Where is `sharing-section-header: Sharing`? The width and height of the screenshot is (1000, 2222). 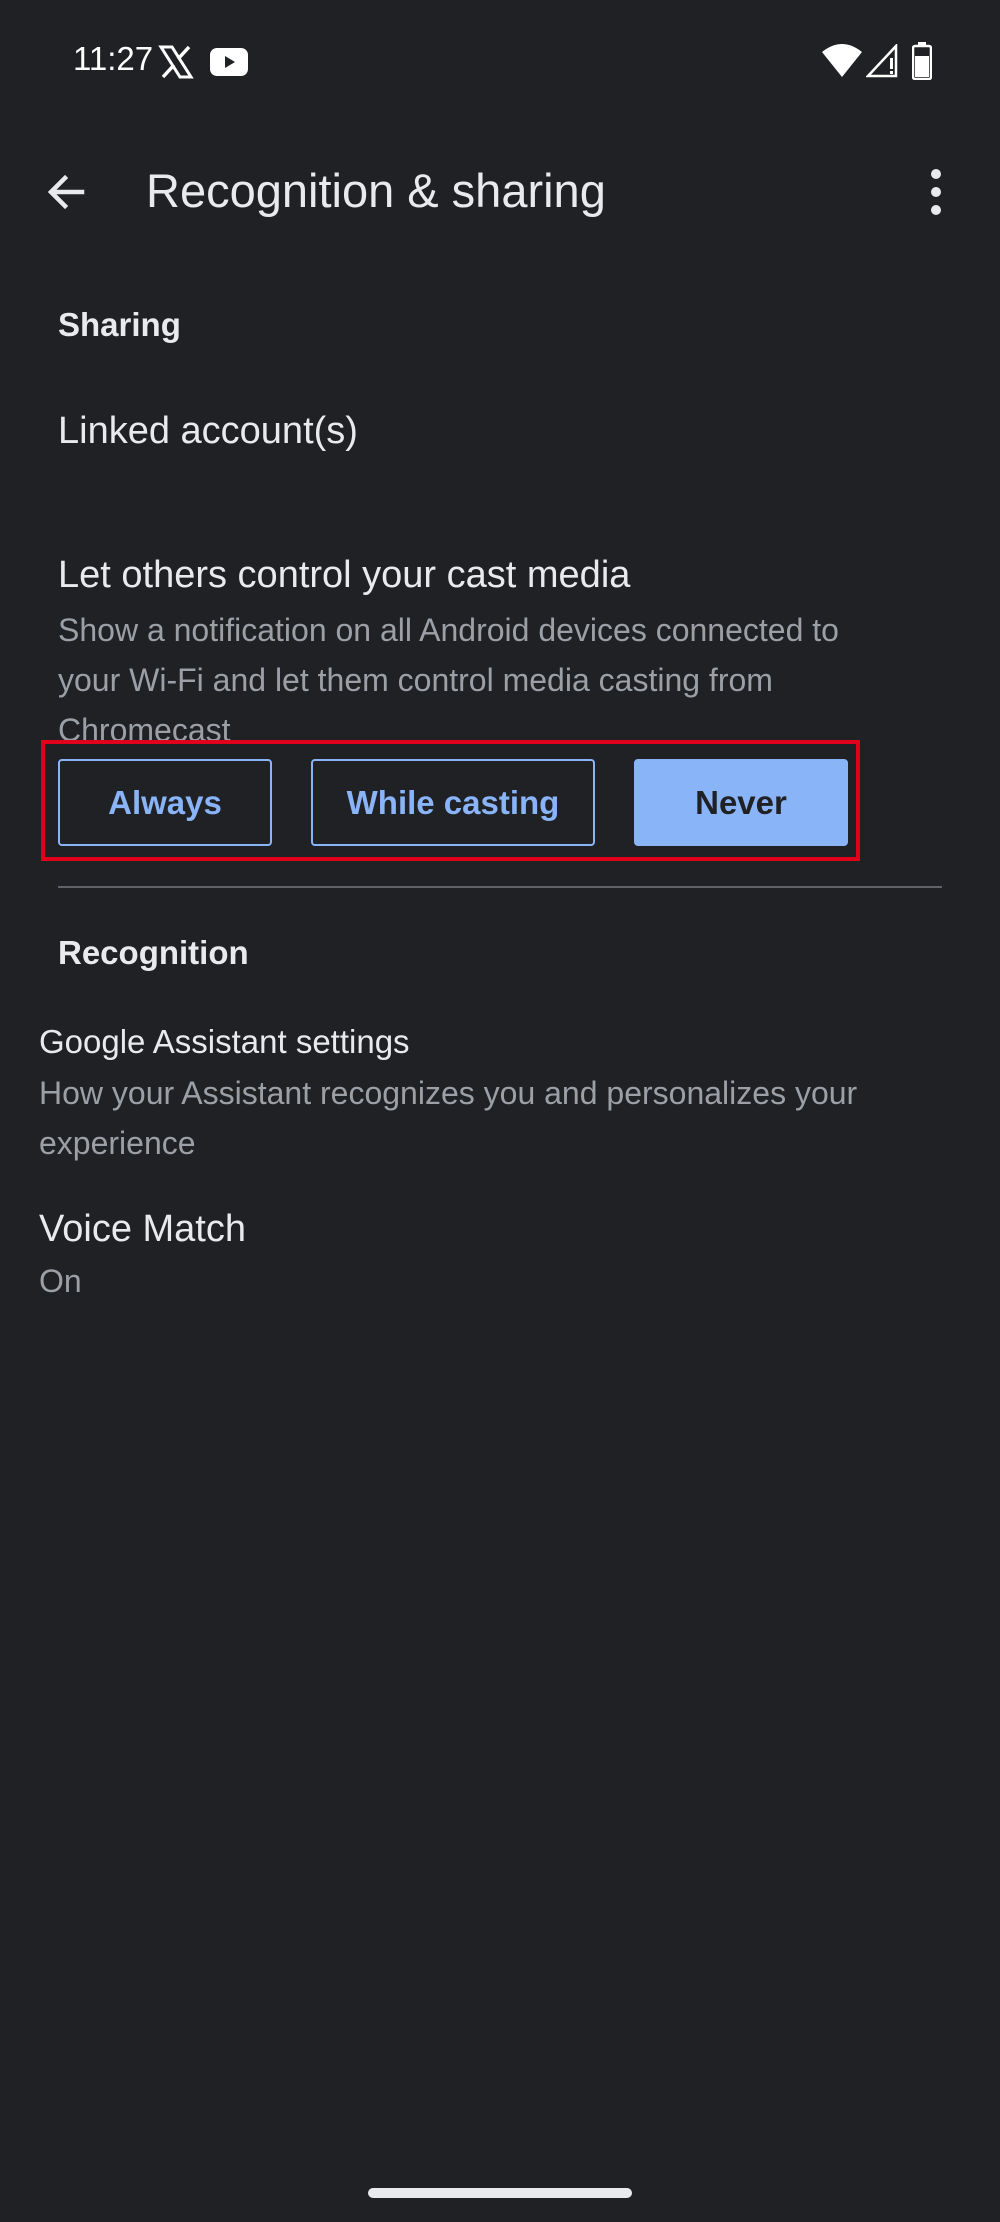
sharing-section-header: Sharing is located at coordinates (119, 324).